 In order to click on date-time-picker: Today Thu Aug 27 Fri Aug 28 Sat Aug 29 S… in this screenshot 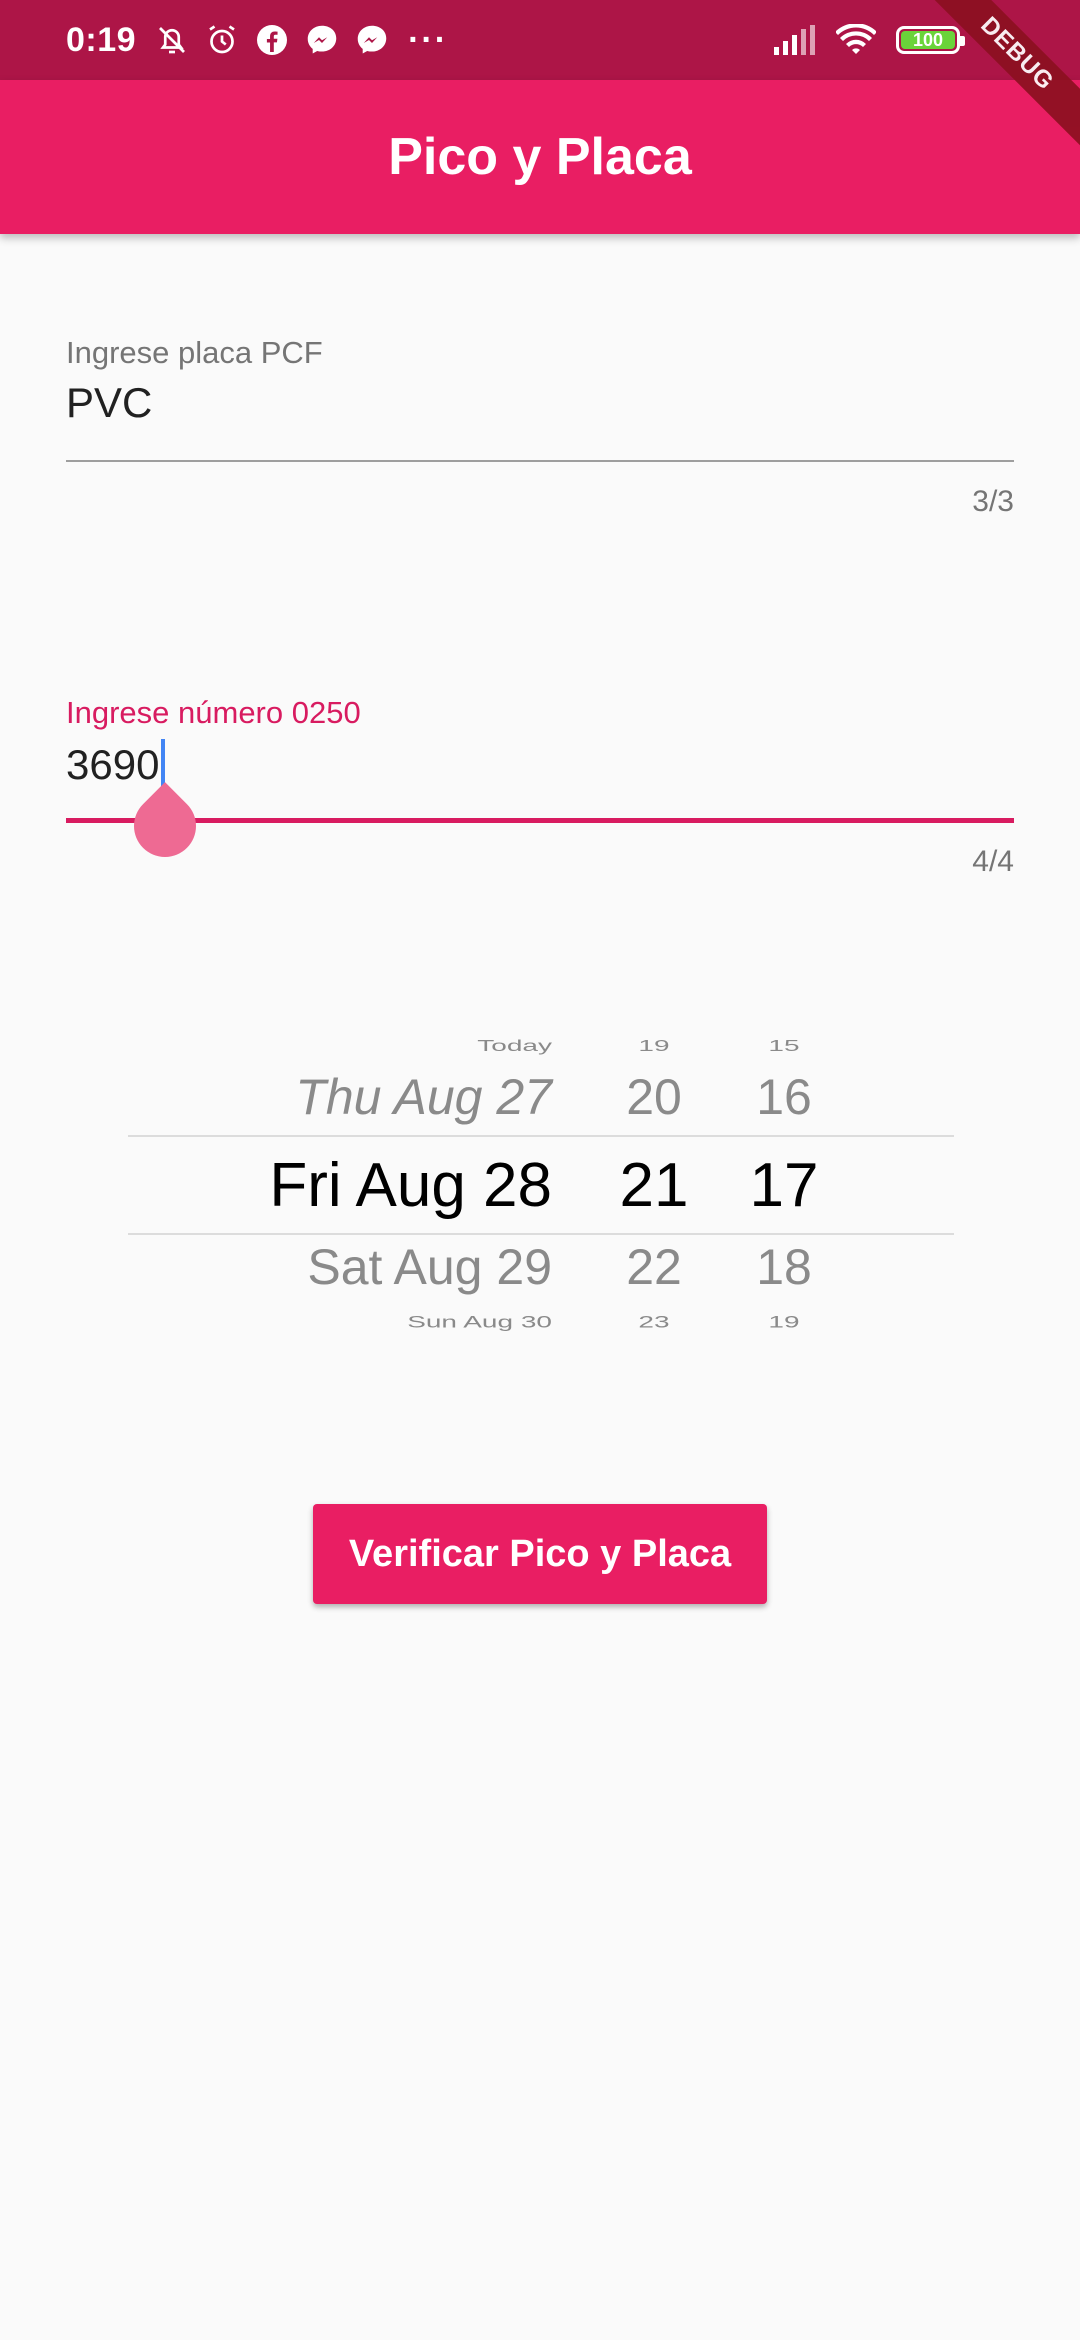, I will do `click(541, 1180)`.